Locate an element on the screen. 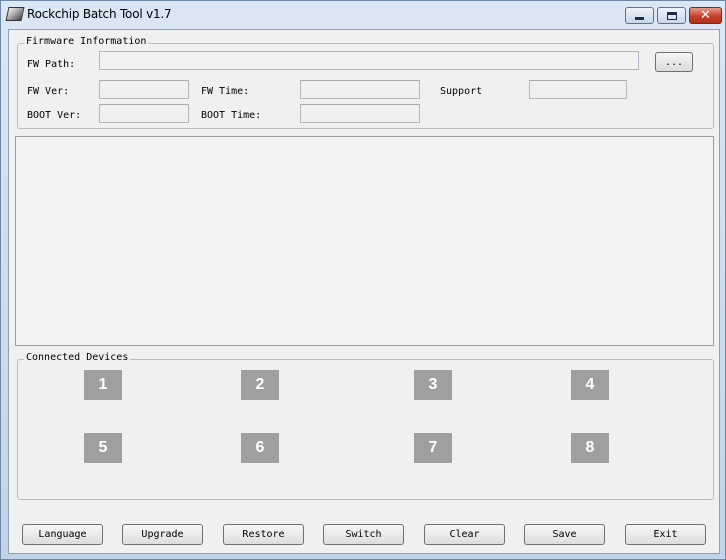  exit-button: Exit is located at coordinates (665, 534).